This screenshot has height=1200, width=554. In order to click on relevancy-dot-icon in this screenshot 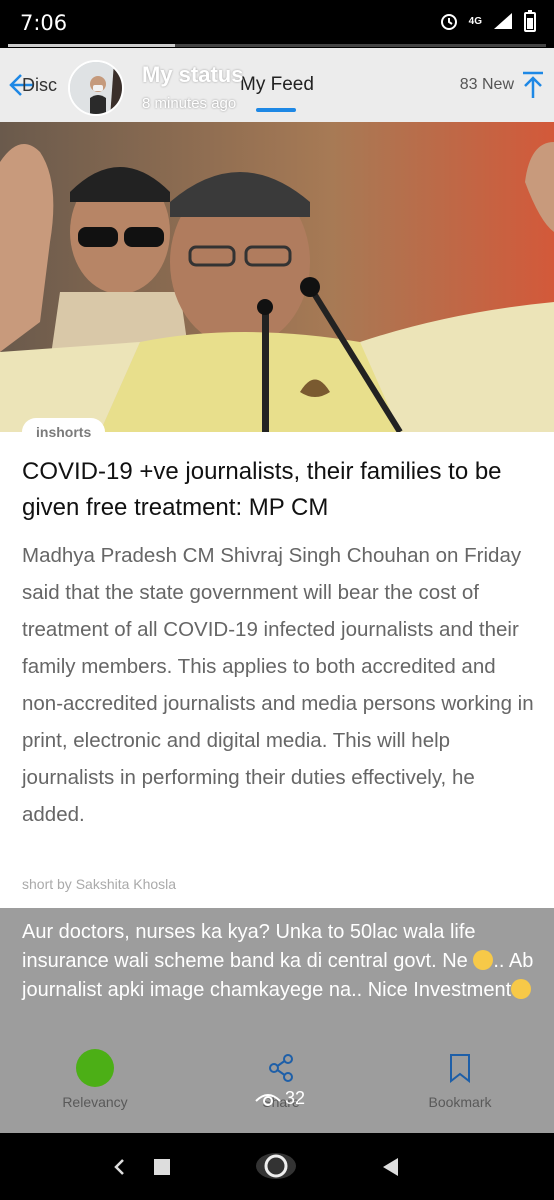, I will do `click(95, 1068)`.